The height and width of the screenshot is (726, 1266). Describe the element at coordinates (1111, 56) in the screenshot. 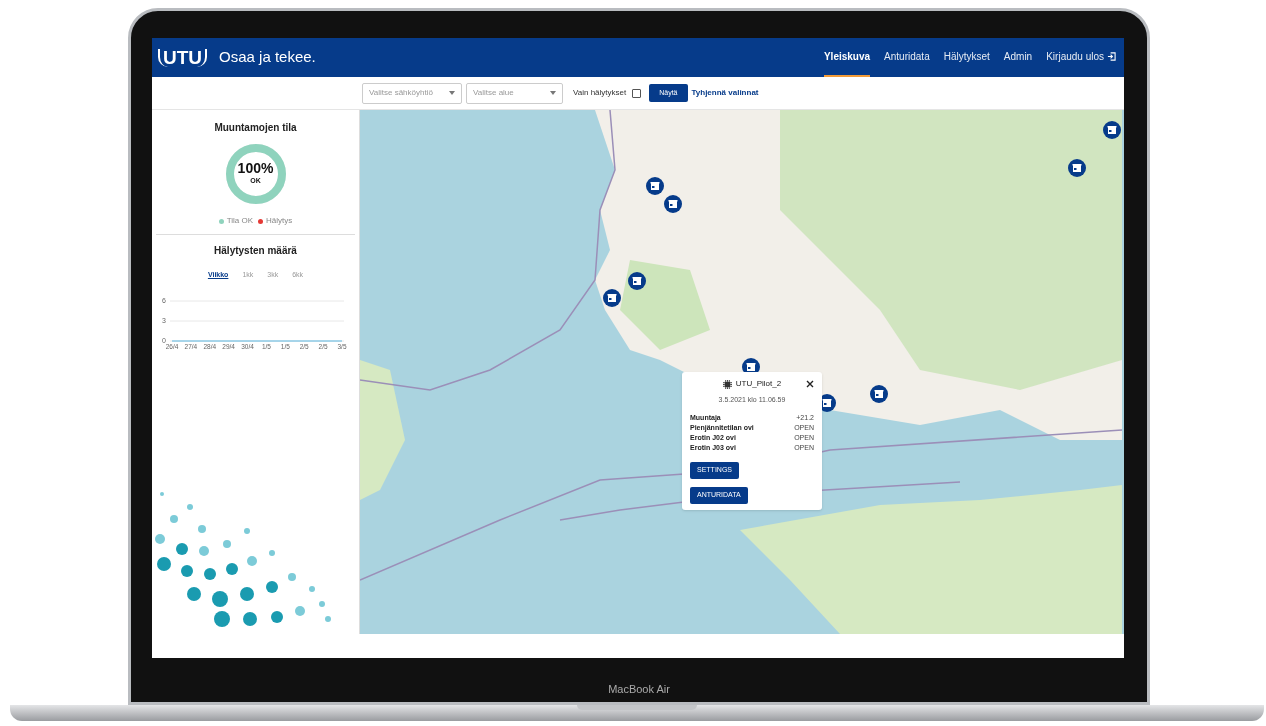

I see `logout-icon` at that location.